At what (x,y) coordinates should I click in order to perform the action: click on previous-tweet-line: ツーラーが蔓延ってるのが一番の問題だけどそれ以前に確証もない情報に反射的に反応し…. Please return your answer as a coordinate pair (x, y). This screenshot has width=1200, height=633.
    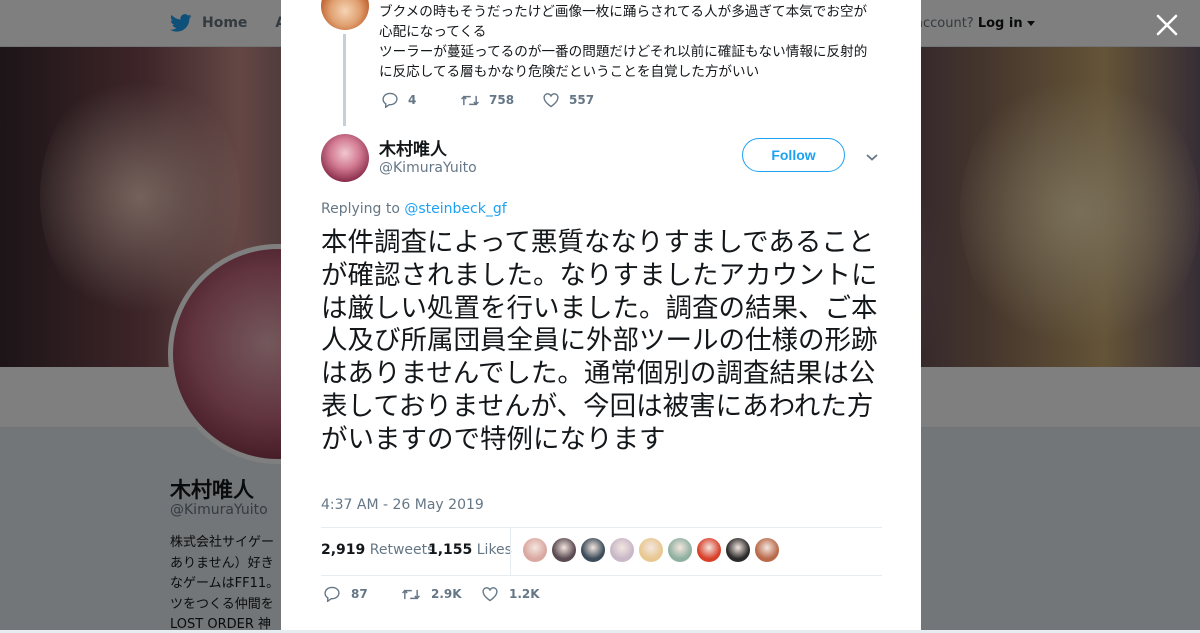
    Looking at the image, I should click on (623, 62).